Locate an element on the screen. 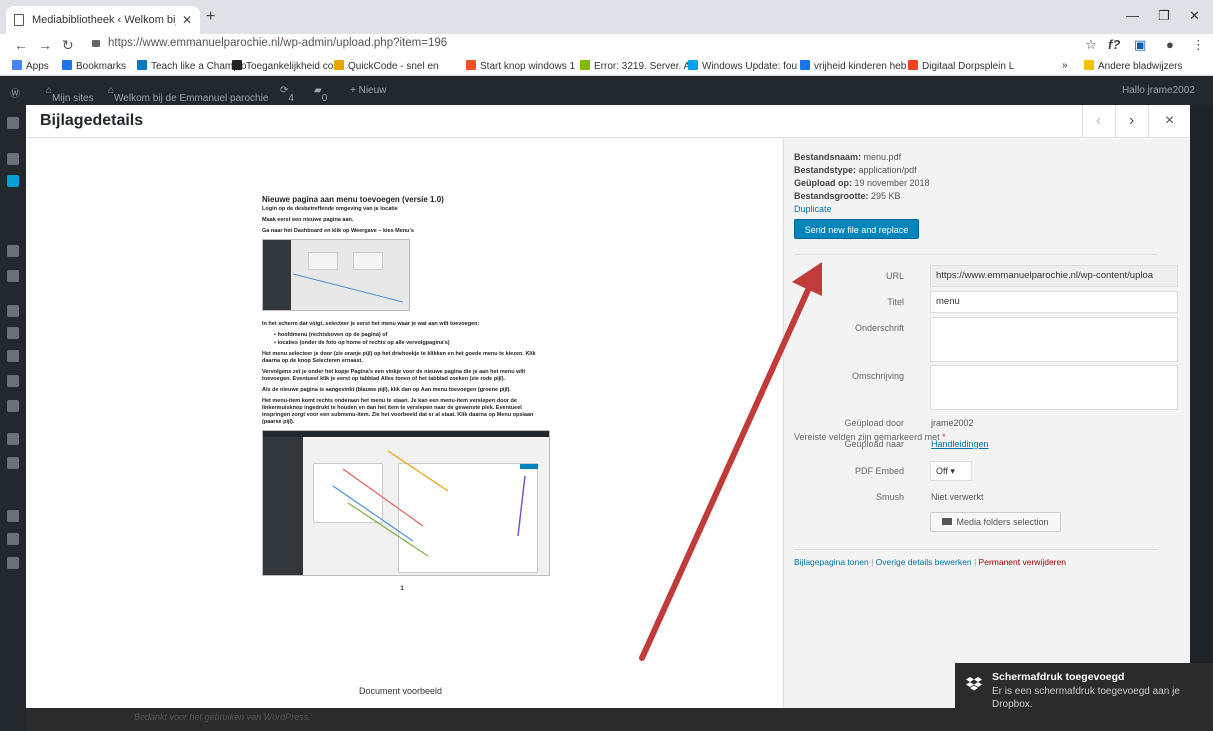  close-tab-icon: ✕ is located at coordinates (187, 20).